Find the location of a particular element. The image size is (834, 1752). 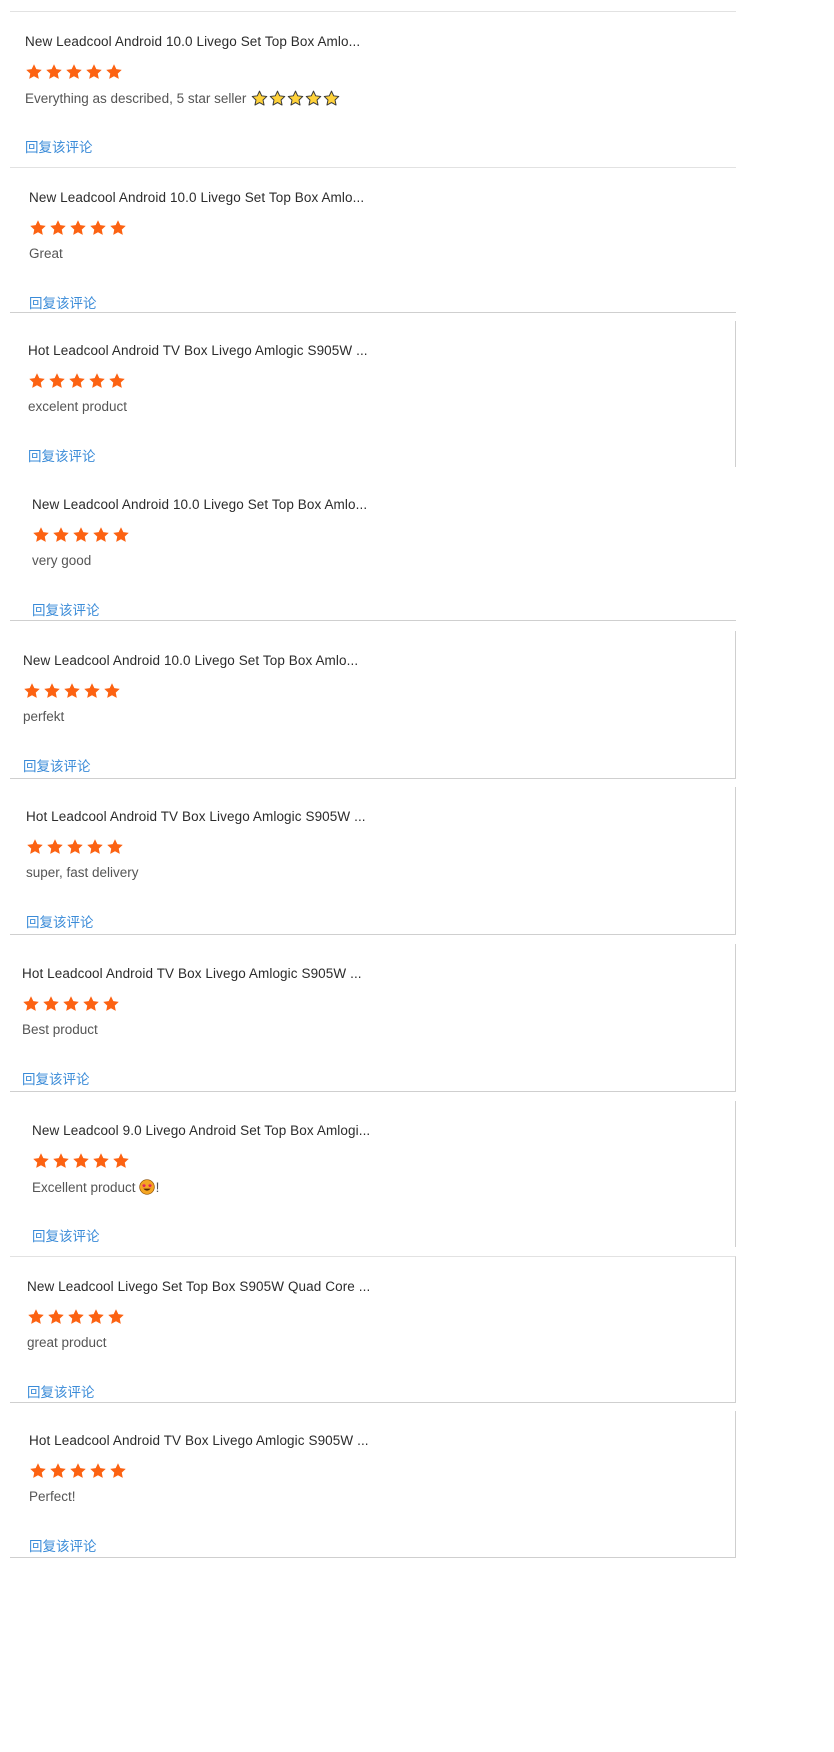

review-text-content: Great is located at coordinates (46, 253).